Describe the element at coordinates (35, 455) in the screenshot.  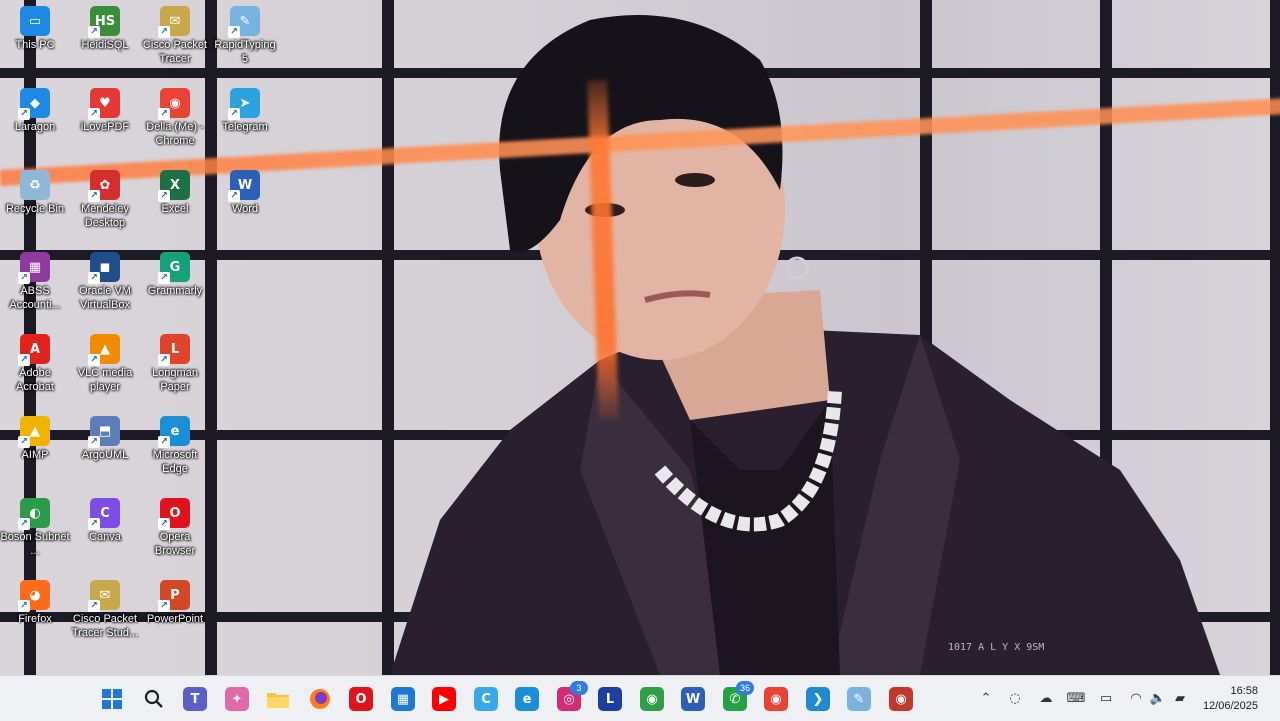
I see `desktop-icon-label: AIMP` at that location.